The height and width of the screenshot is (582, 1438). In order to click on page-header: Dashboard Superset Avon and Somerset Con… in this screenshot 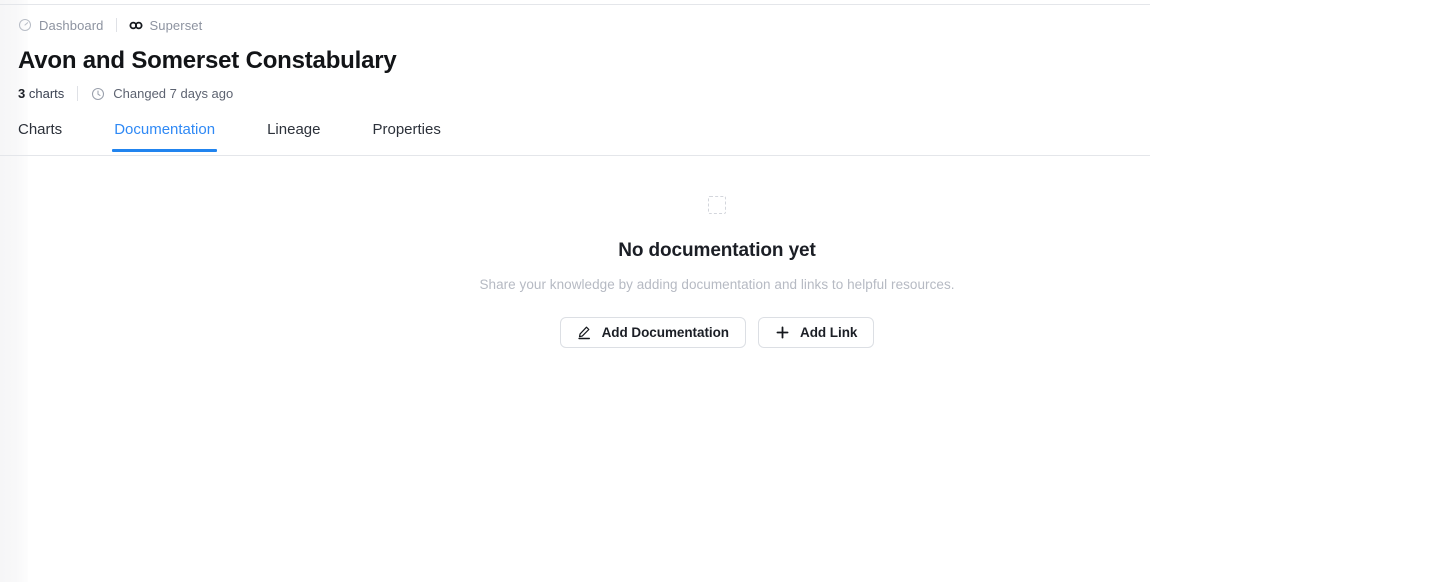, I will do `click(578, 59)`.